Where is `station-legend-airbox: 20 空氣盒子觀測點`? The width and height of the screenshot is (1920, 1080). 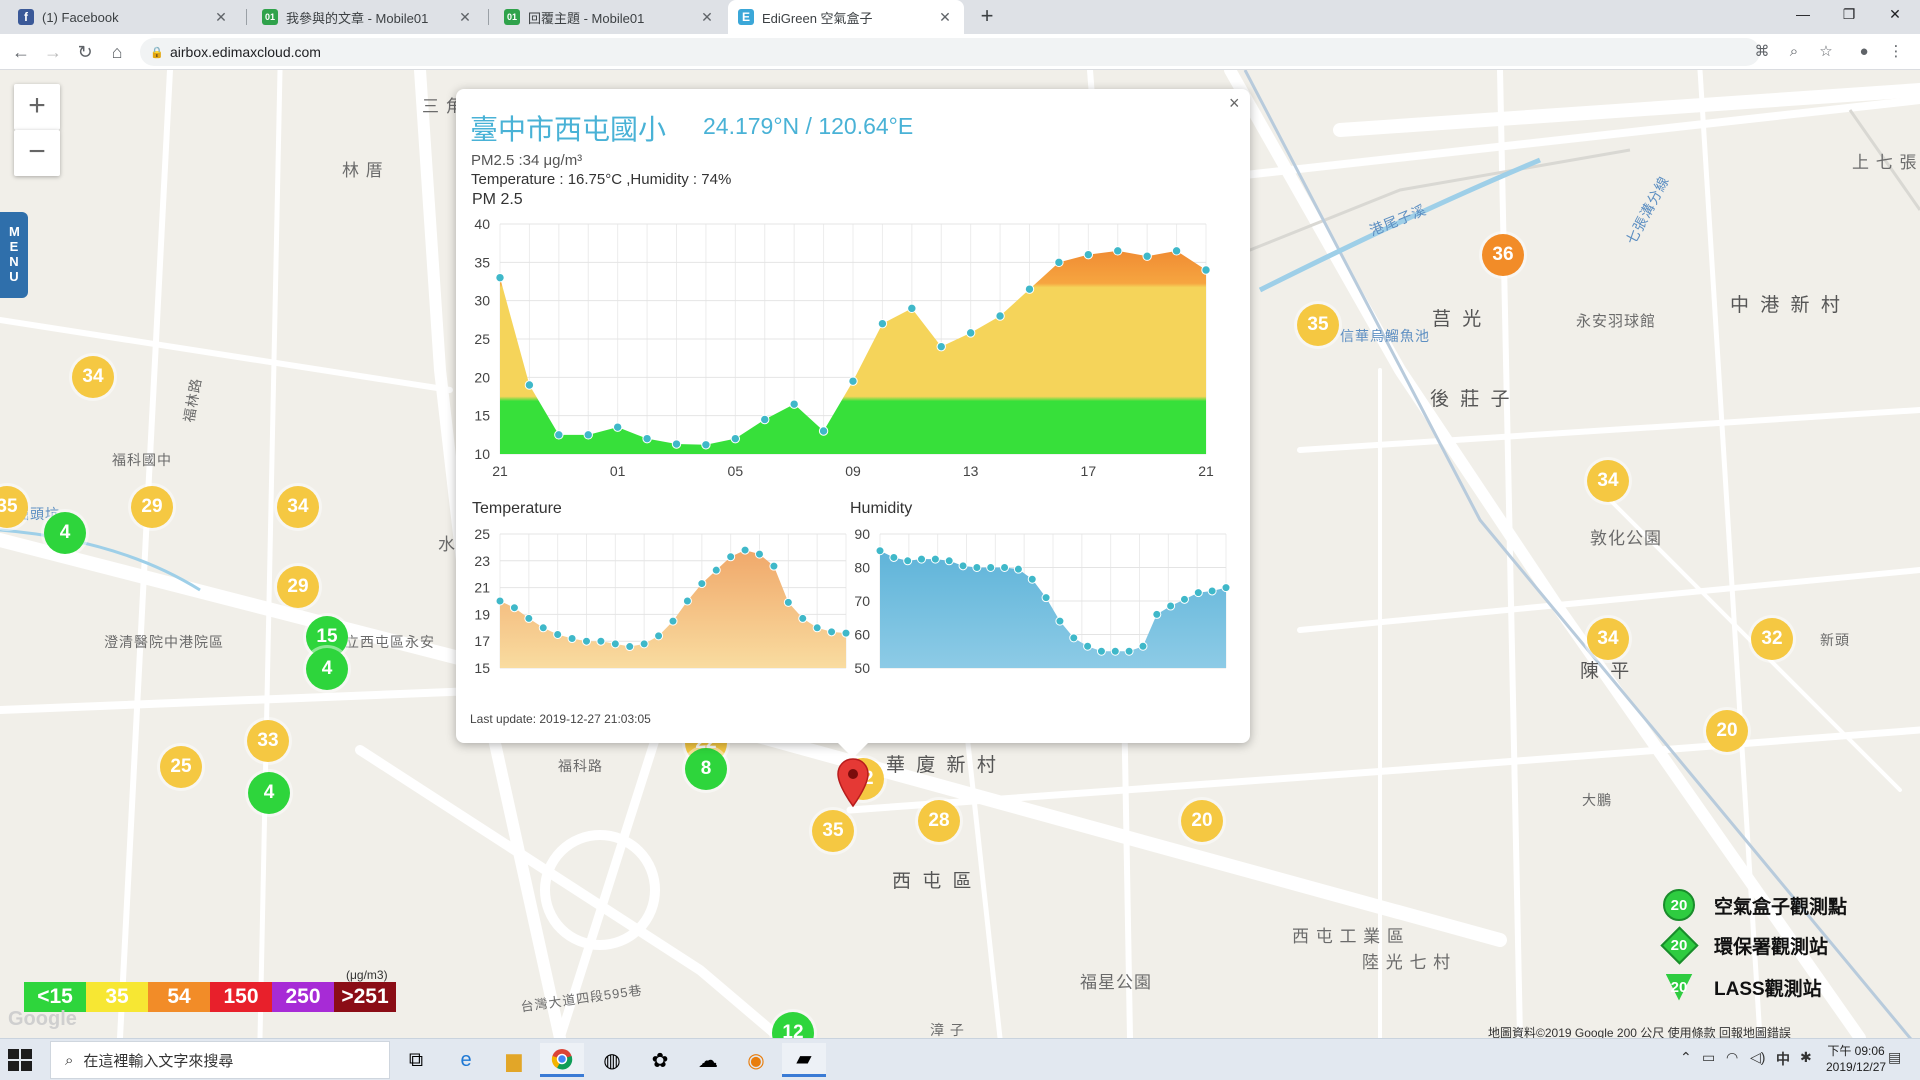 station-legend-airbox: 20 空氣盒子觀測點 is located at coordinates (1753, 905).